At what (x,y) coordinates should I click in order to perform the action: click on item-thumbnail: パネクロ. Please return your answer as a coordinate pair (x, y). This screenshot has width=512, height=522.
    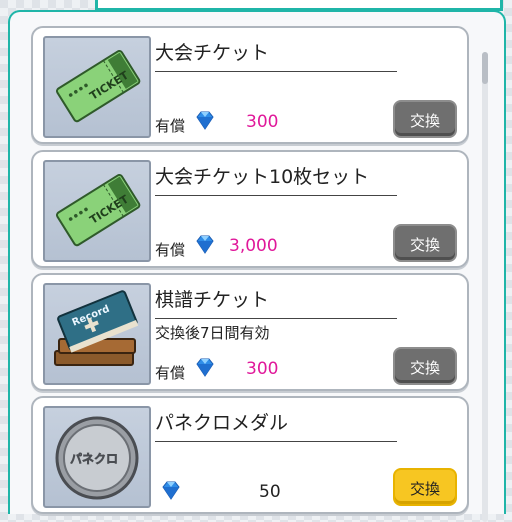
    Looking at the image, I should click on (97, 457).